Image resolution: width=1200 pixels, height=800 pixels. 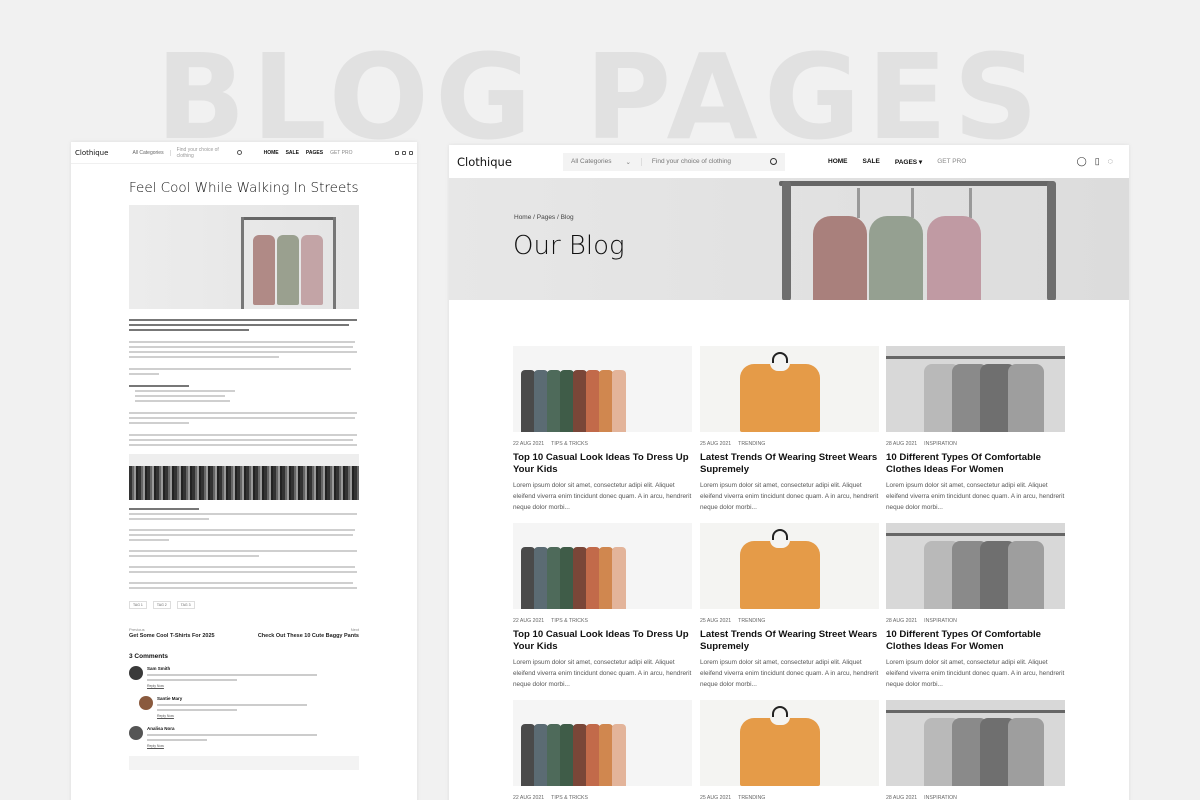 What do you see at coordinates (244, 257) in the screenshot?
I see `post-hero-image` at bounding box center [244, 257].